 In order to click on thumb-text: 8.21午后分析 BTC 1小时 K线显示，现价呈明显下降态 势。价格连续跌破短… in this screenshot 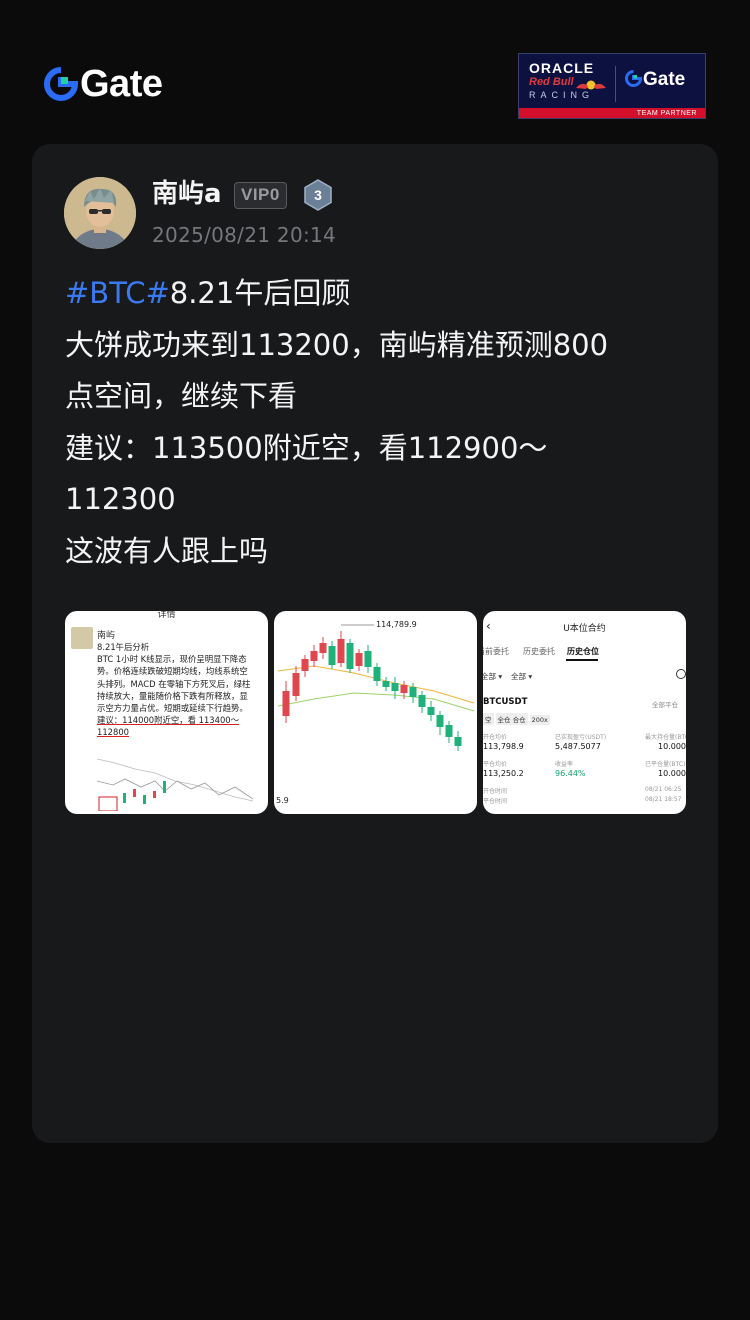, I will do `click(180, 690)`.